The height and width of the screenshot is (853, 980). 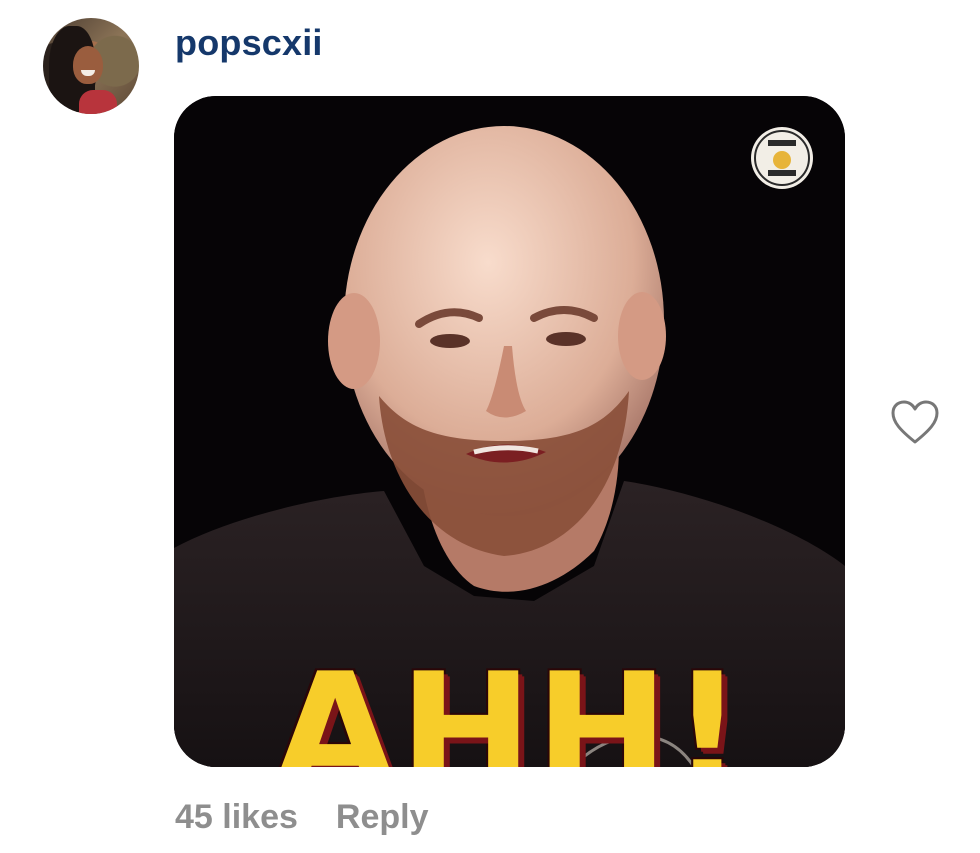 I want to click on comment-username: popscxii, so click(x=249, y=43).